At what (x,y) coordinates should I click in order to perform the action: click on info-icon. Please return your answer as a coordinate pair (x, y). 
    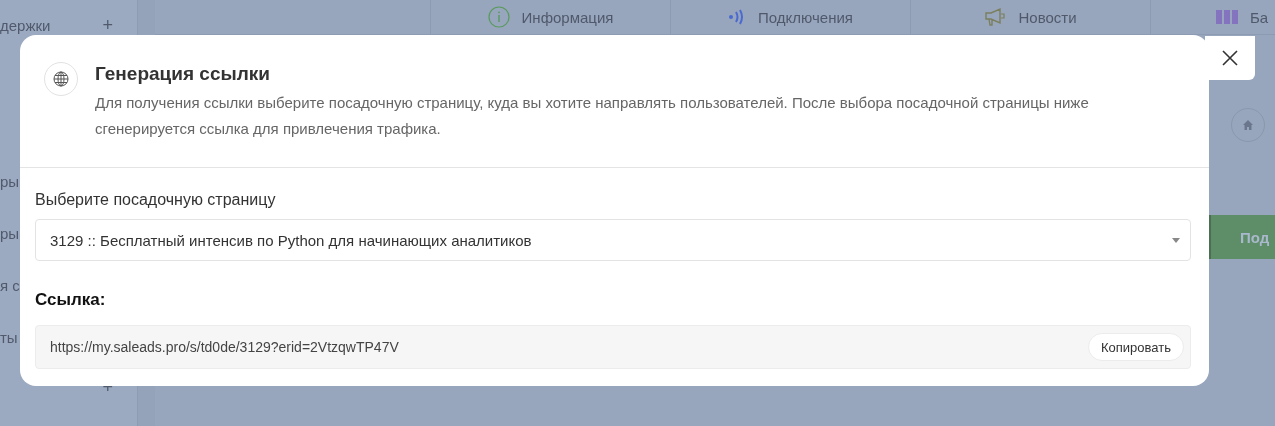
    Looking at the image, I should click on (498, 17).